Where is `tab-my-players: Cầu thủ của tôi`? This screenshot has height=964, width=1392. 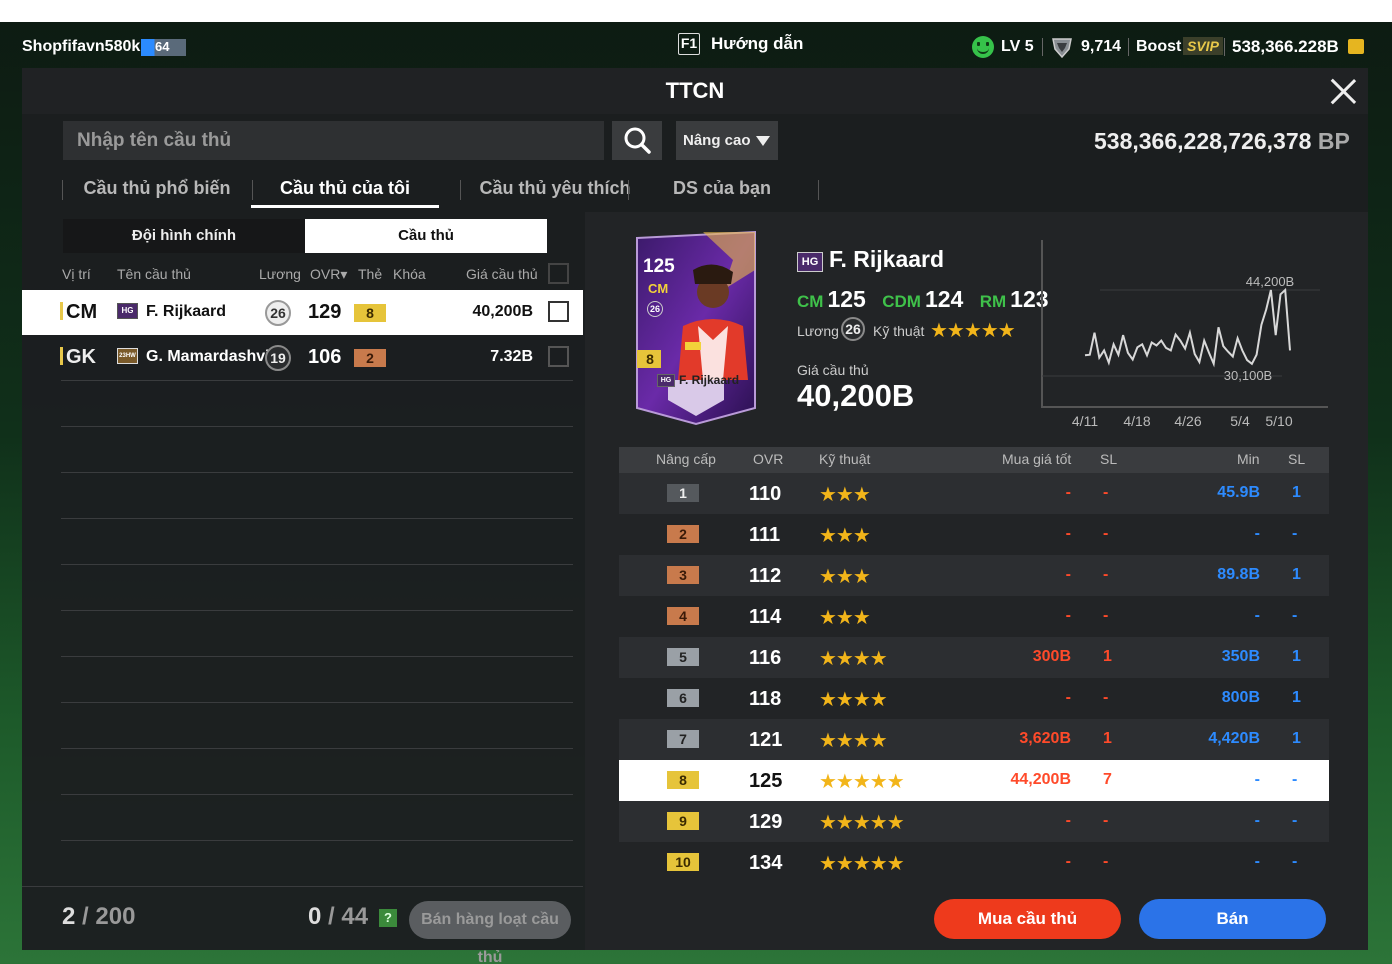
tab-my-players: Cầu thủ của tôi is located at coordinates (345, 190).